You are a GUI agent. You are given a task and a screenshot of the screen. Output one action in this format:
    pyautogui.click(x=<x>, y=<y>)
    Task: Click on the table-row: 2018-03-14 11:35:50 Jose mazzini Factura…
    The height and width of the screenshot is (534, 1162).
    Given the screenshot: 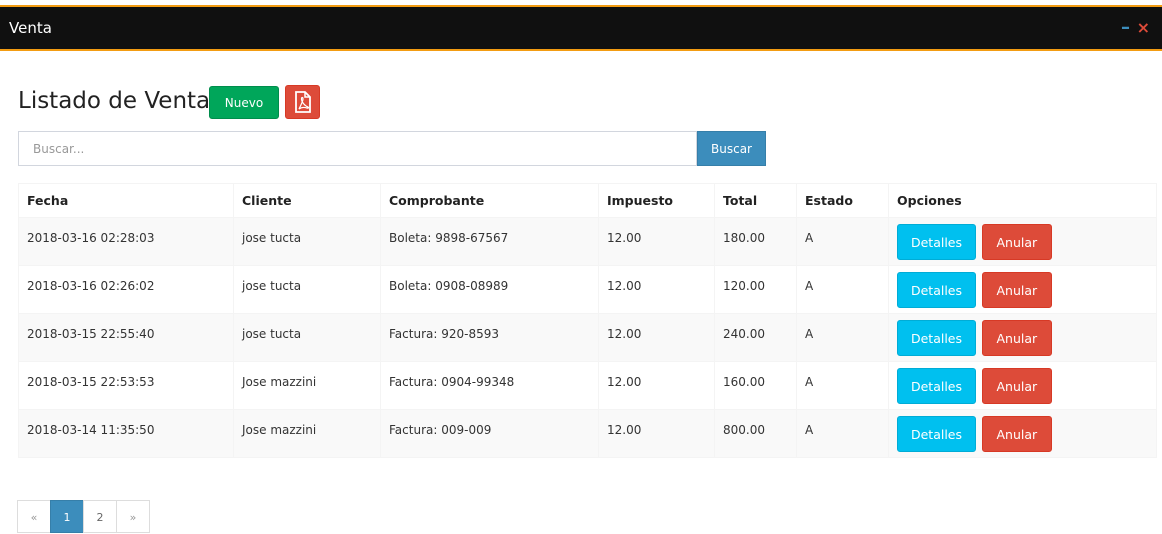 What is the action you would take?
    pyautogui.click(x=587, y=433)
    